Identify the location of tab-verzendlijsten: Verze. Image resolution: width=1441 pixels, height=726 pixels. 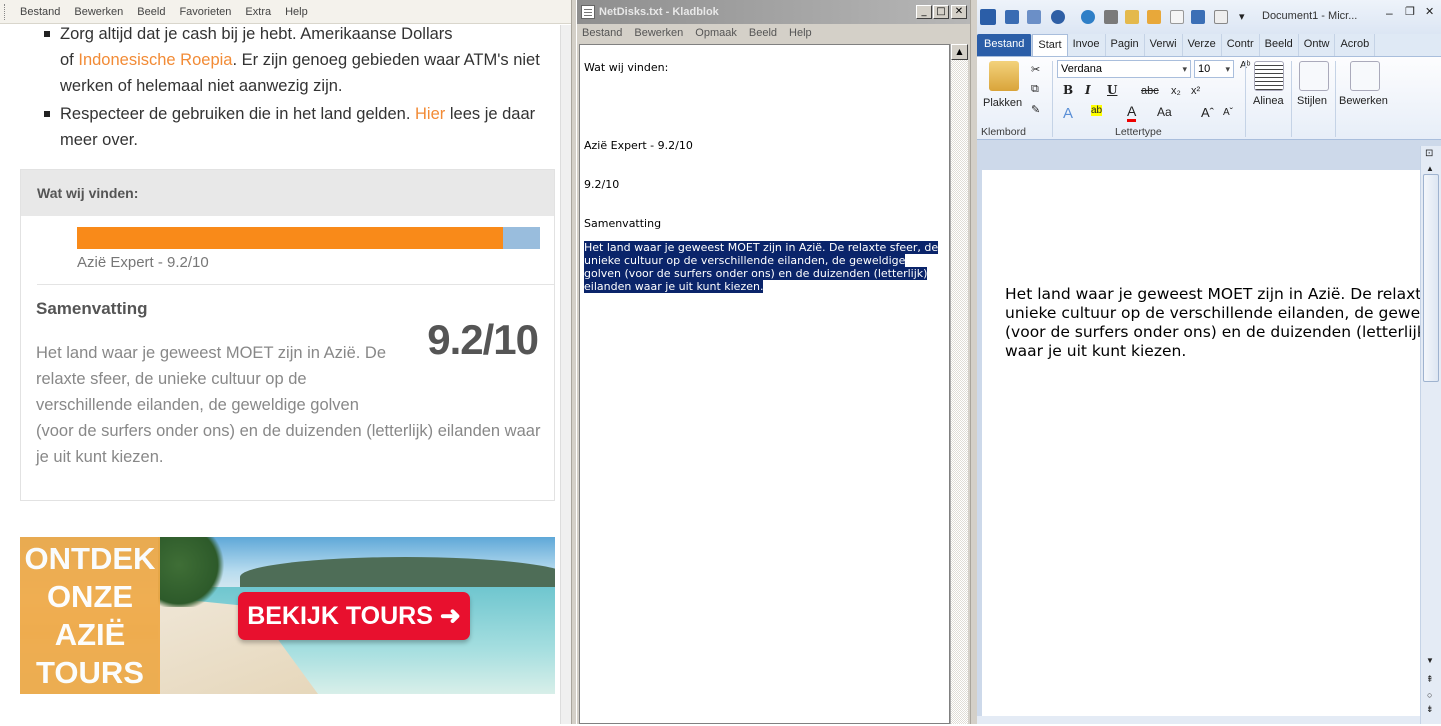
(1202, 45).